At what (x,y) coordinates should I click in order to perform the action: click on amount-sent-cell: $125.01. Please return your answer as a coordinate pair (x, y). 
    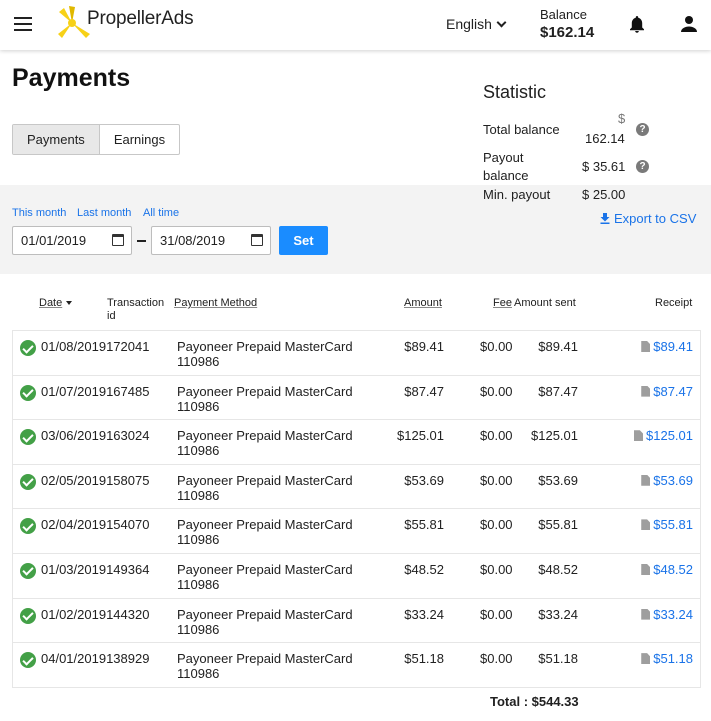
    Looking at the image, I should click on (554, 436).